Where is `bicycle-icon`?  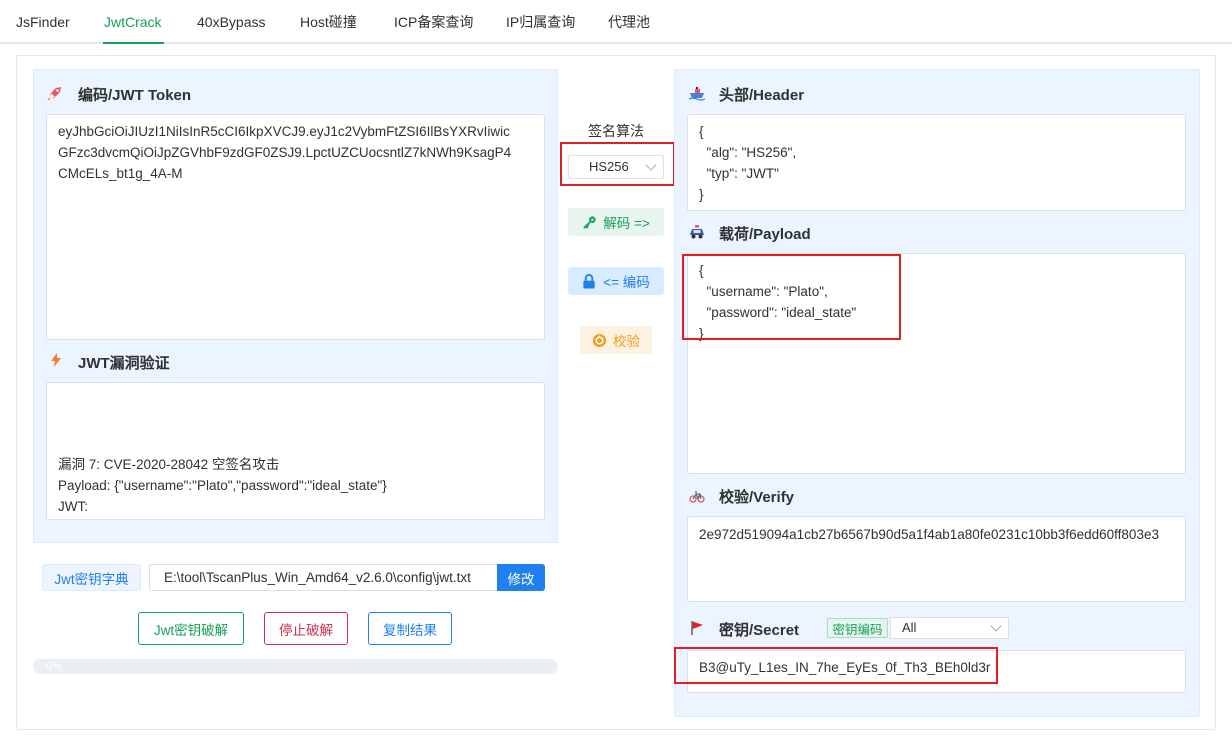
bicycle-icon is located at coordinates (697, 497).